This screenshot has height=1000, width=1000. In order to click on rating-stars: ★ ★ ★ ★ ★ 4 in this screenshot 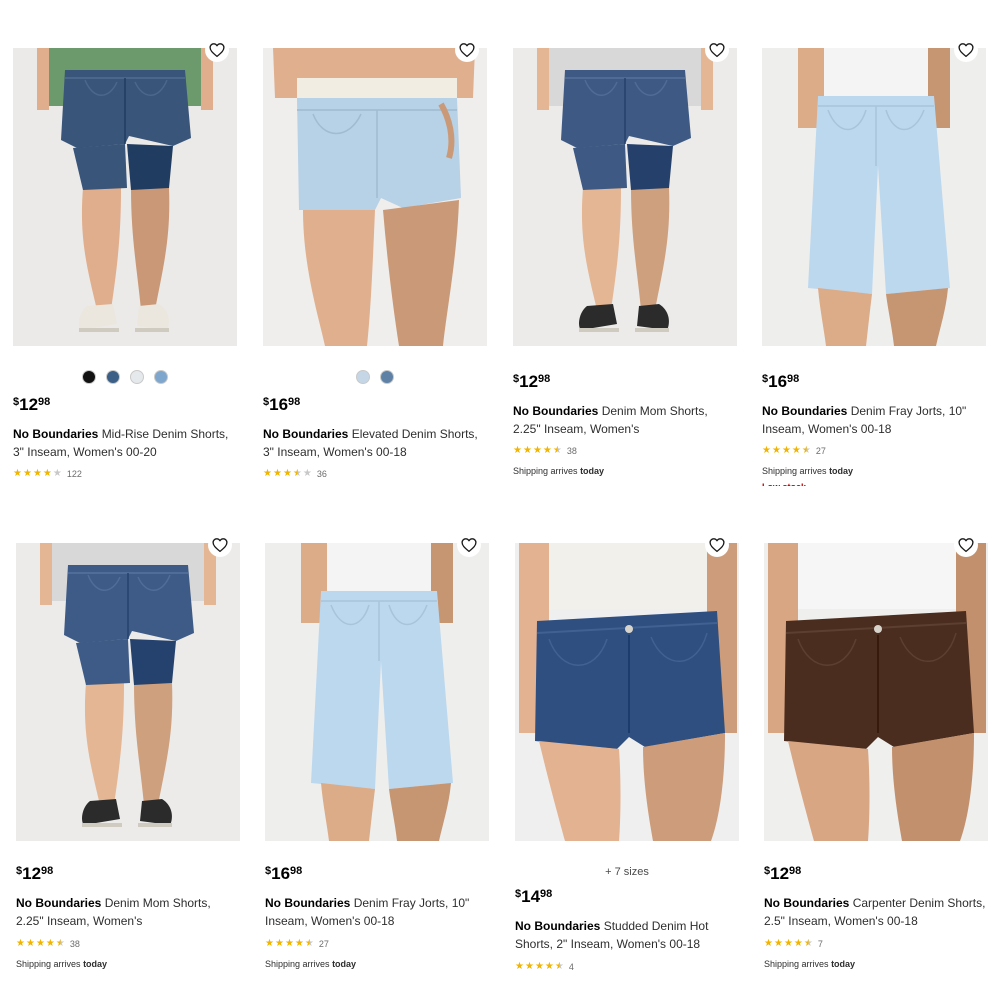, I will do `click(544, 967)`.